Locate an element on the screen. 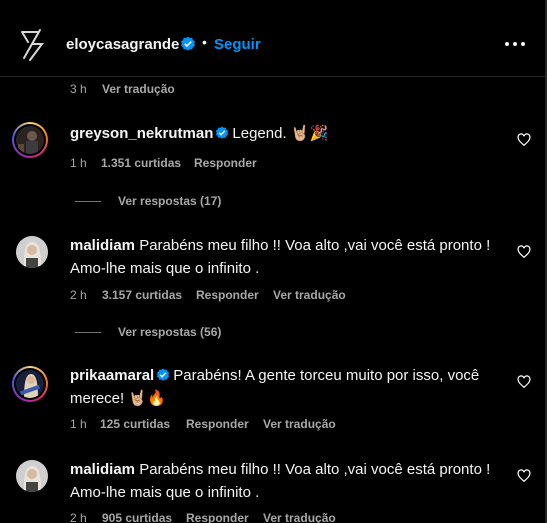 This screenshot has width=547, height=523. view-replies-label: Ver respostas (56) is located at coordinates (170, 332).